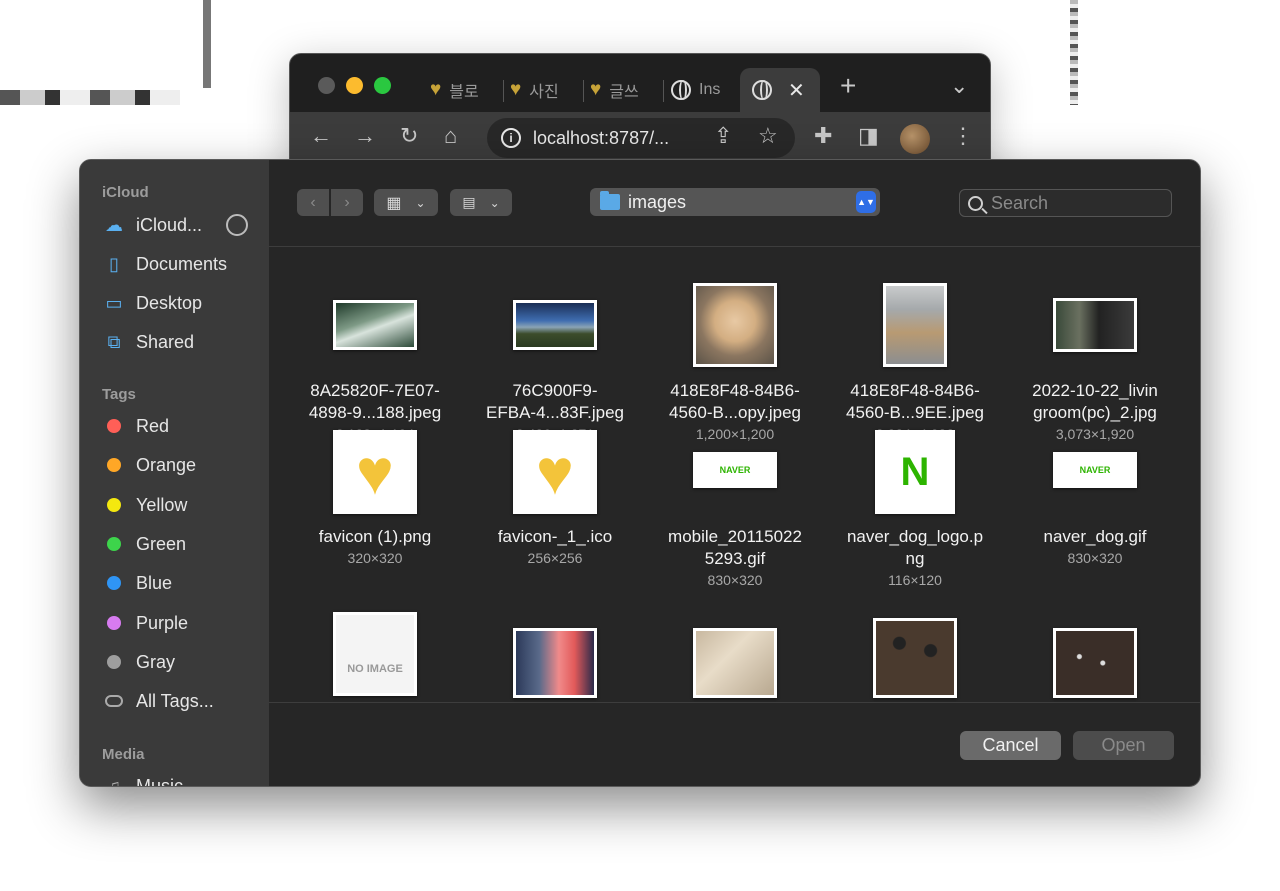  I want to click on file-item: N naver_dog_logo.p ng 116×120, so click(915, 515).